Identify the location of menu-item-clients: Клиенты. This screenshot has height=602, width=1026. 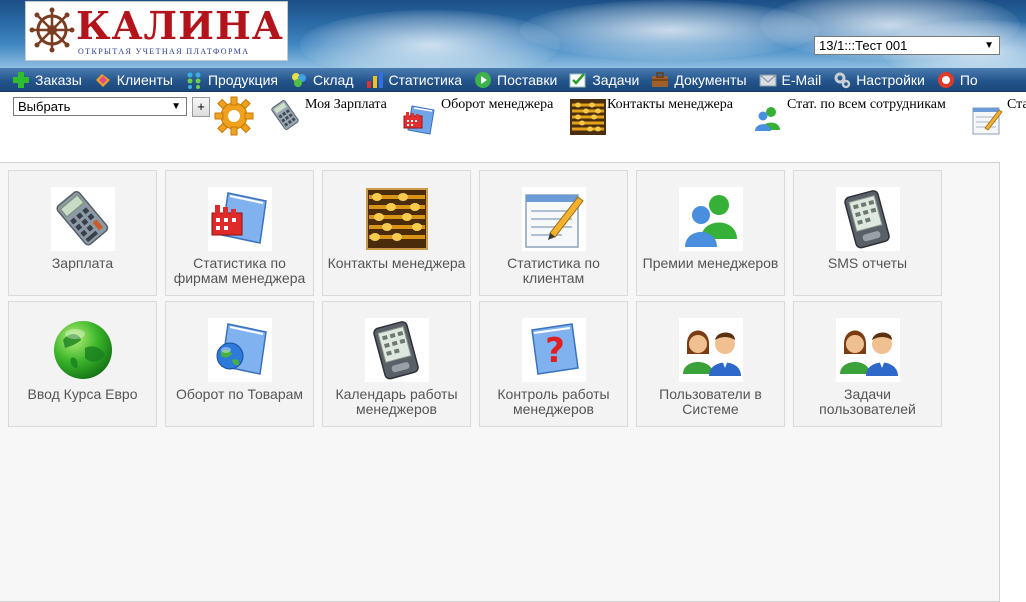
(133, 79).